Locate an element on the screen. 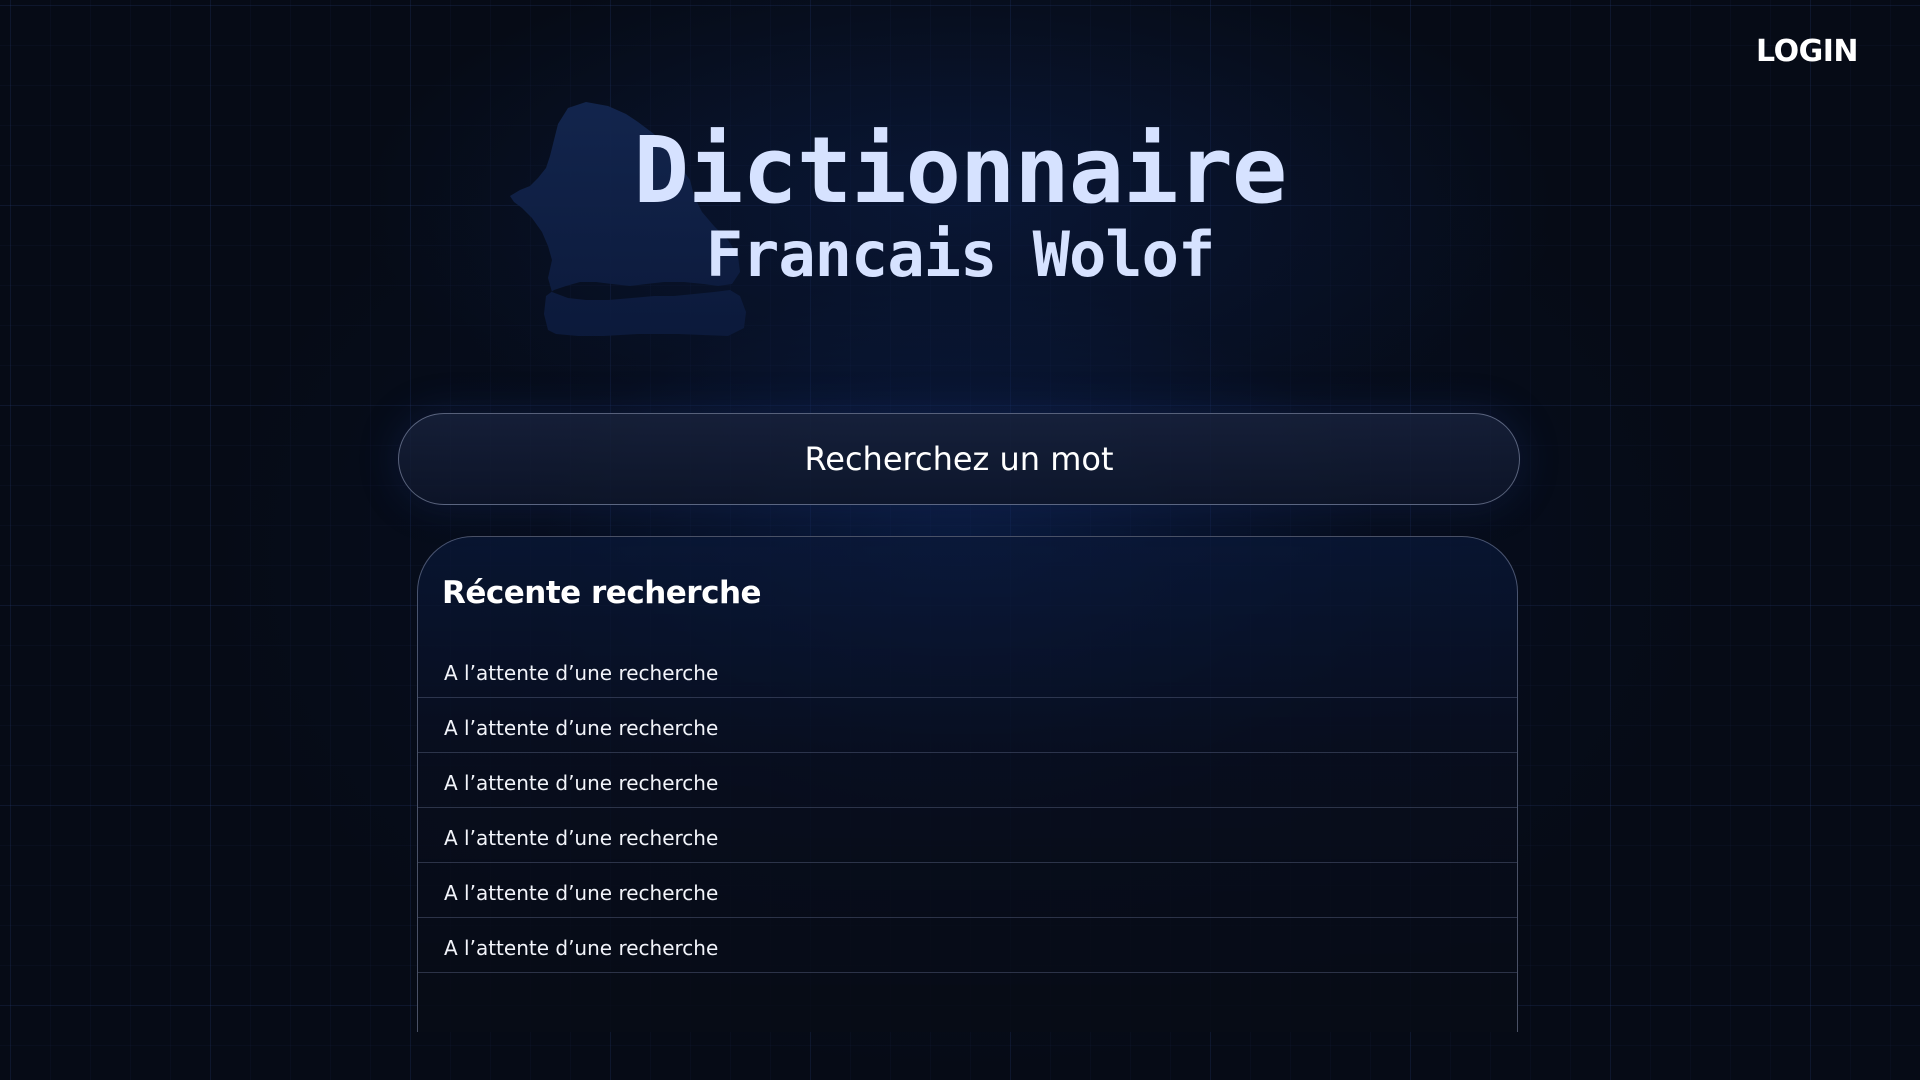  recent-searches-title: Récente recherche is located at coordinates (602, 593).